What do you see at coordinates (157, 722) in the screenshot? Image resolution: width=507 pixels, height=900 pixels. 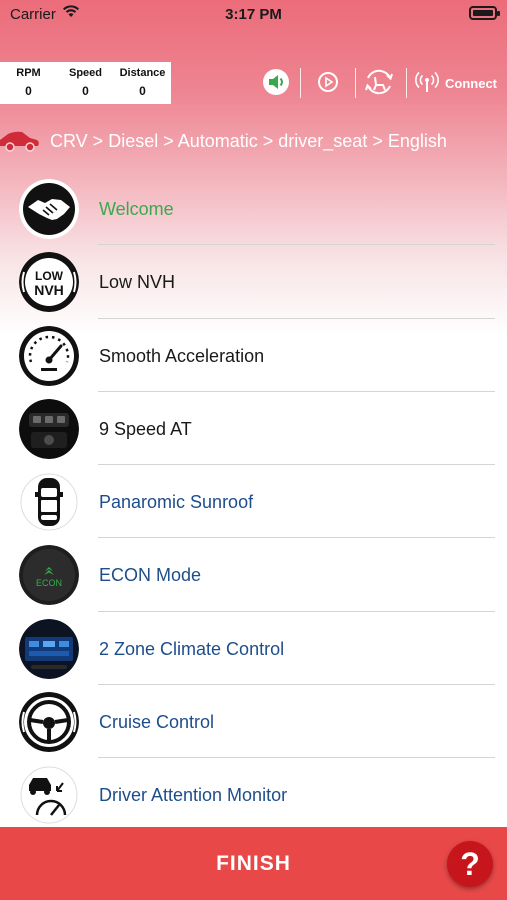 I see `feature-label: Cruise Control` at bounding box center [157, 722].